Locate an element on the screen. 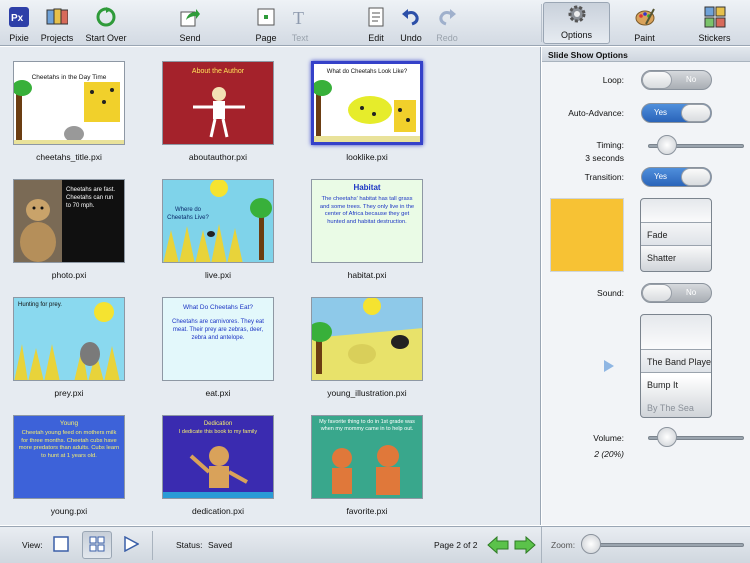 The height and width of the screenshot is (563, 750). transition-option is located at coordinates (676, 210).